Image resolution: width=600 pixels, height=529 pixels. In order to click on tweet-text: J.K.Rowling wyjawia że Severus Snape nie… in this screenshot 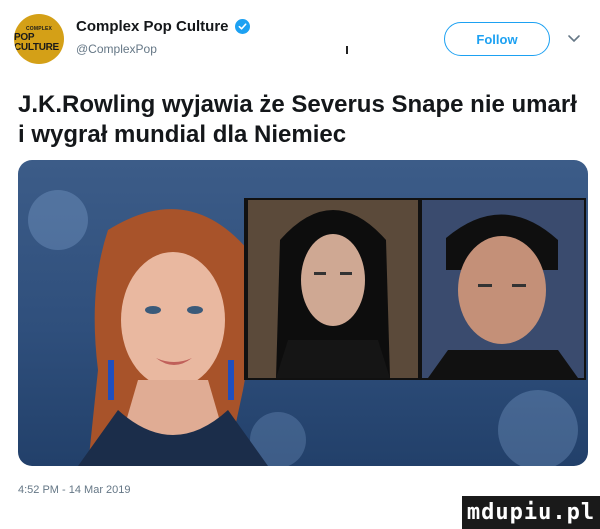, I will do `click(297, 119)`.